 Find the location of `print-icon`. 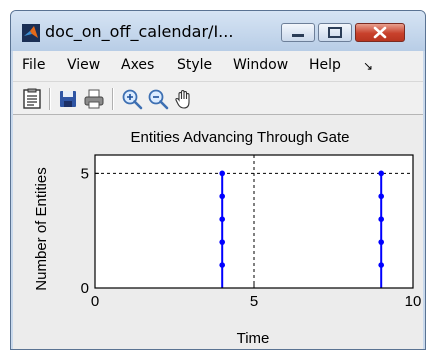

print-icon is located at coordinates (94, 99).